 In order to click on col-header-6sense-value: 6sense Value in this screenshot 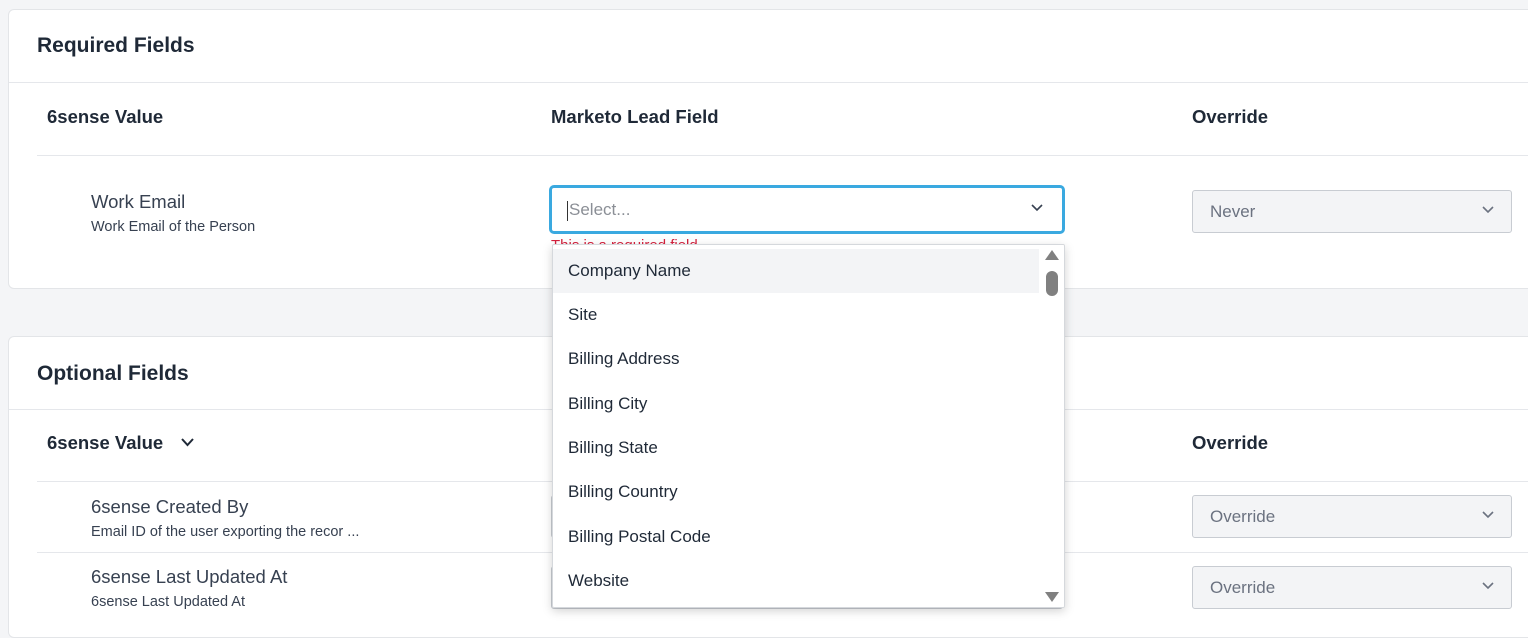, I will do `click(105, 116)`.